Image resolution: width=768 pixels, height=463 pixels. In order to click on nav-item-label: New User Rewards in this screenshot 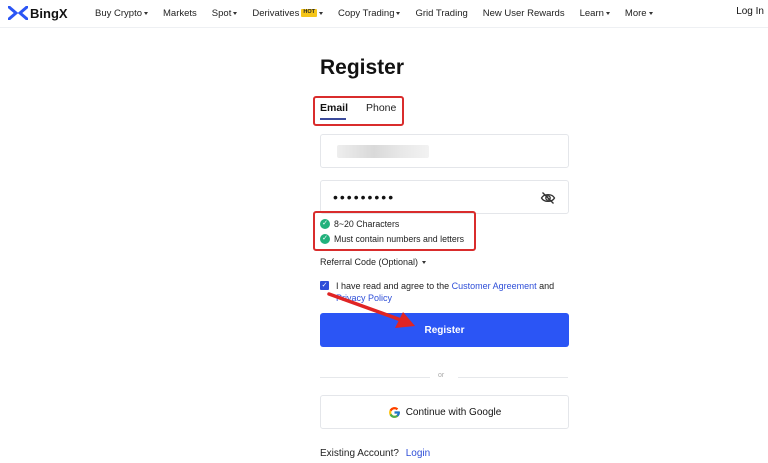, I will do `click(523, 13)`.